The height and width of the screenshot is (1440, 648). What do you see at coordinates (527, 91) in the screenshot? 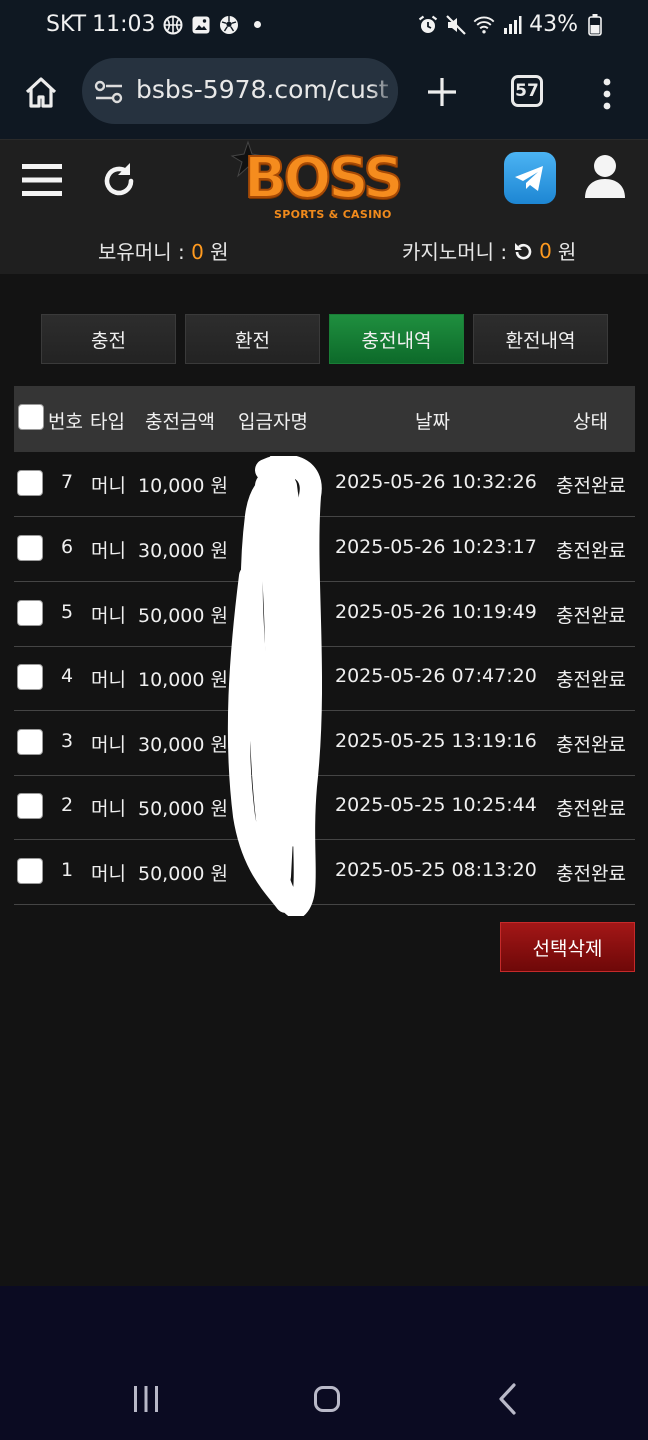
I see `tab-switcher-button: 57` at bounding box center [527, 91].